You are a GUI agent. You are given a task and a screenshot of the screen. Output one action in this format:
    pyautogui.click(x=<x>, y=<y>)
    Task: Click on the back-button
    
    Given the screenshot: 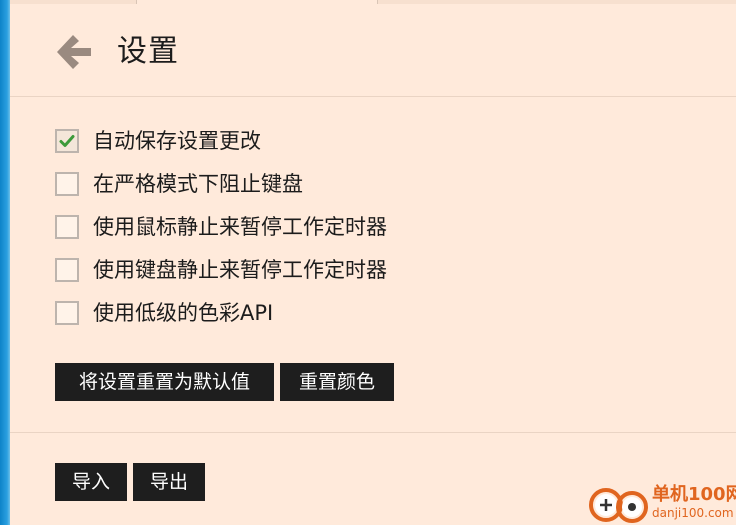 What is the action you would take?
    pyautogui.click(x=74, y=52)
    